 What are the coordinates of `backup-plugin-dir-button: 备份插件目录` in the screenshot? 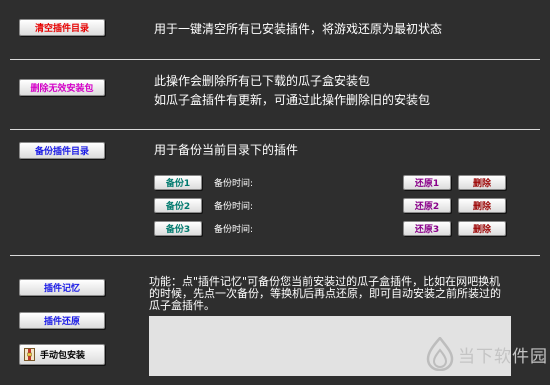 It's located at (62, 150).